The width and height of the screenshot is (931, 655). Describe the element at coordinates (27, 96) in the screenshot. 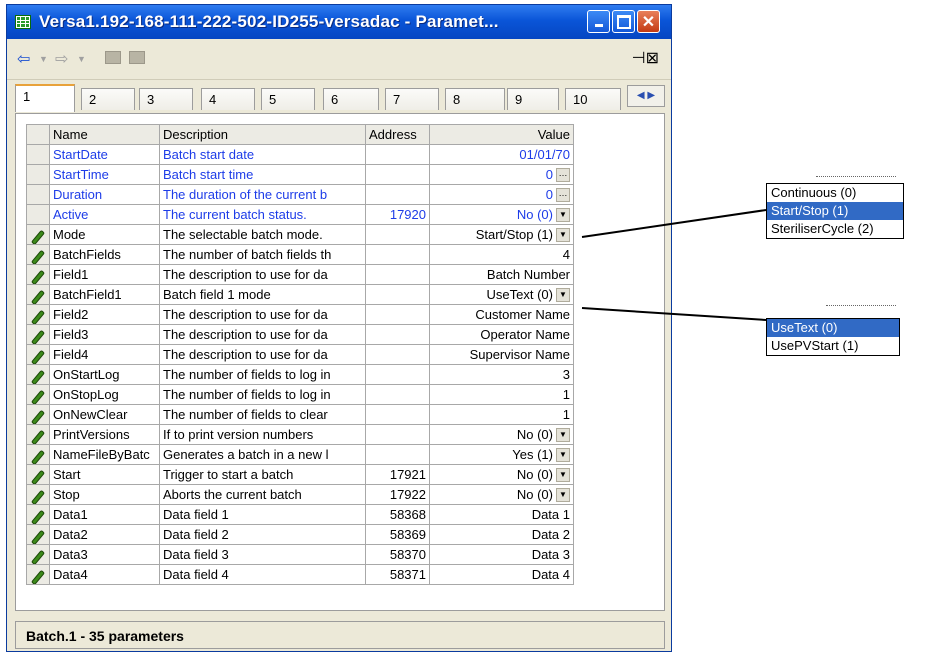

I see `tab-label: 1` at that location.